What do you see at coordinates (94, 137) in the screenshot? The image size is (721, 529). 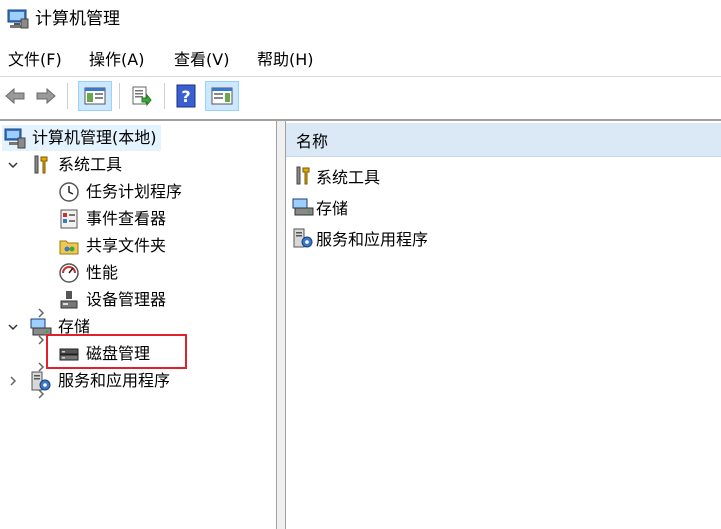 I see `tree-label: 计算机管理(本地)` at bounding box center [94, 137].